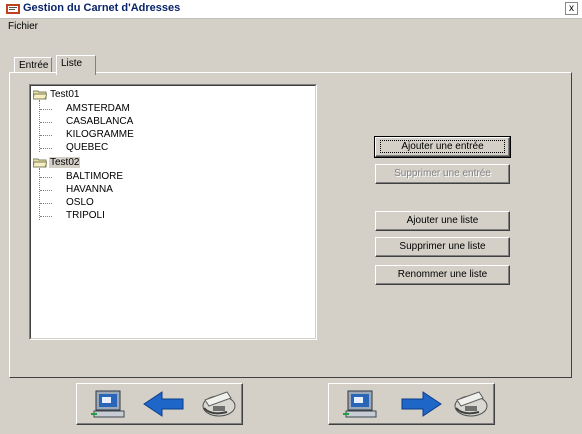 The height and width of the screenshot is (434, 582). What do you see at coordinates (442, 174) in the screenshot?
I see `remove-entry-button: Supprimer une entrée` at bounding box center [442, 174].